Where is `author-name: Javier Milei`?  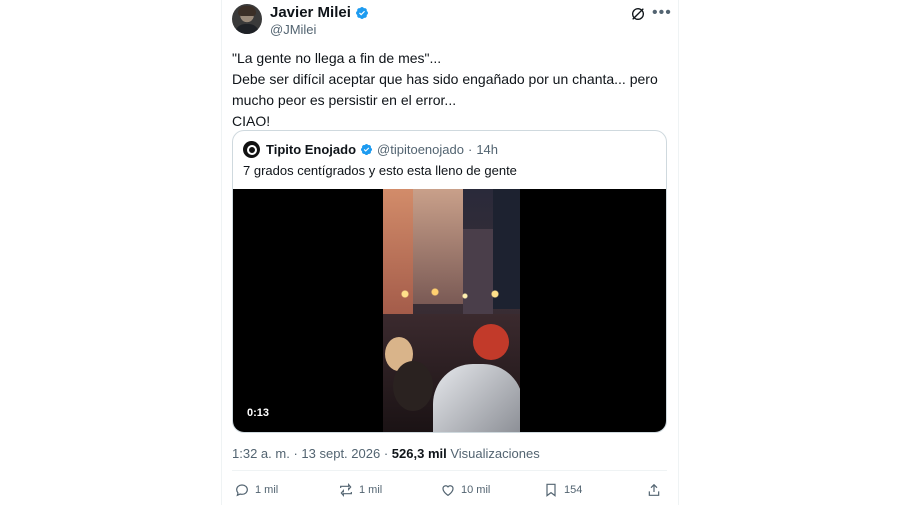
author-name: Javier Milei is located at coordinates (310, 12).